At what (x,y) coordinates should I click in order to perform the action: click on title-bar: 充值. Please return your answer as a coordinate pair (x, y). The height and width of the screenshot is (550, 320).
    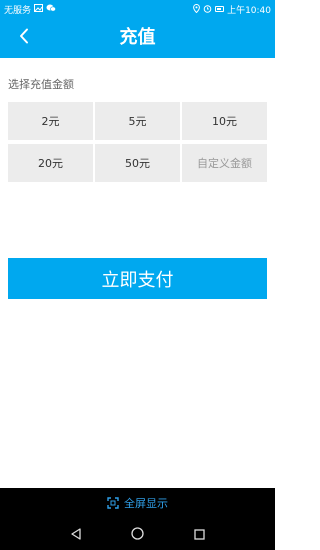
    Looking at the image, I should click on (137, 38).